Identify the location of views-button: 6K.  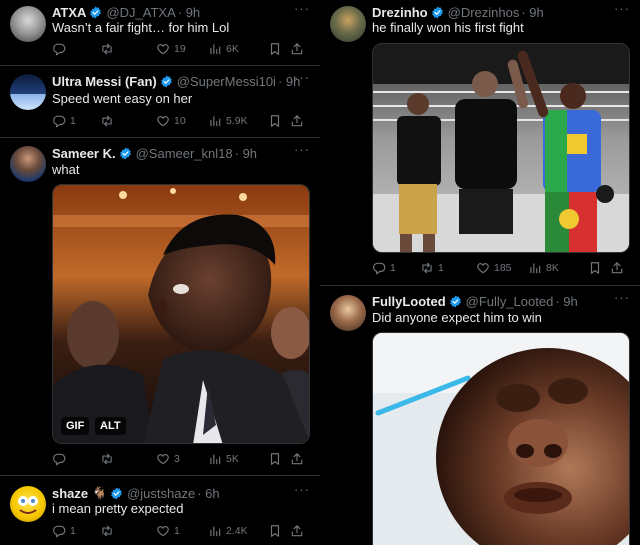
(234, 49).